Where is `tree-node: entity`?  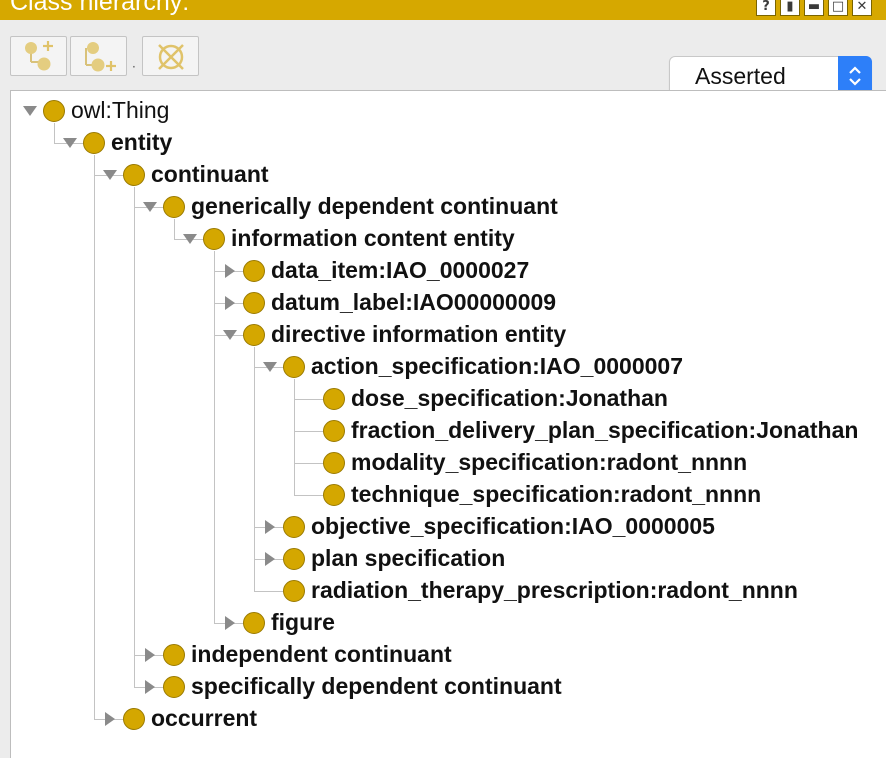 tree-node: entity is located at coordinates (115, 143).